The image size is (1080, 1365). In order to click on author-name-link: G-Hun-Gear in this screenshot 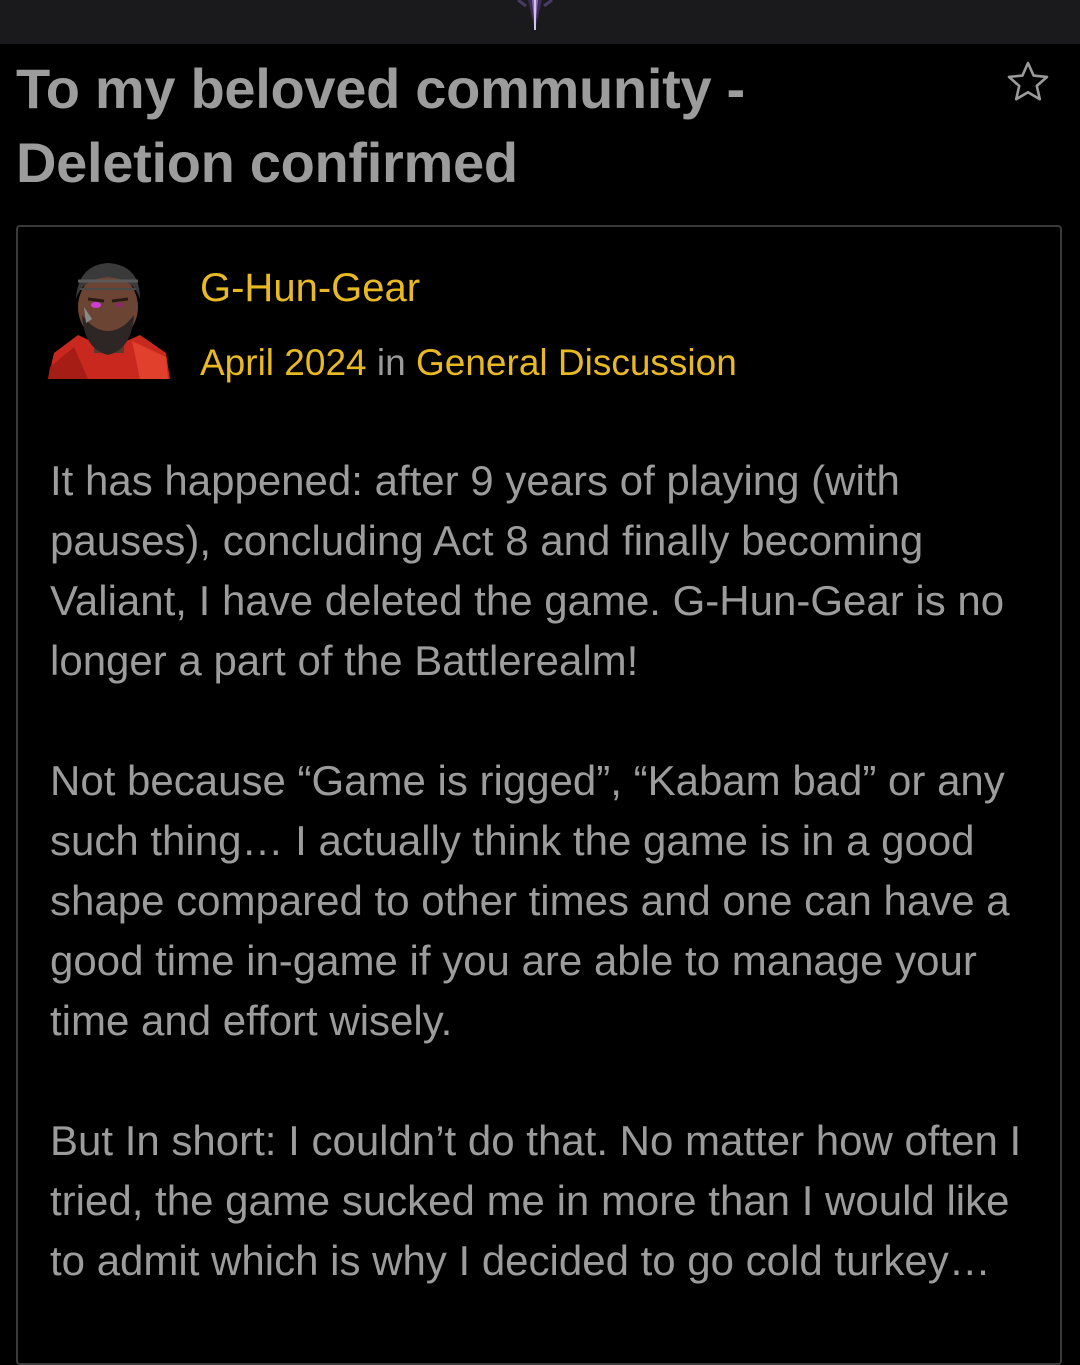, I will do `click(310, 288)`.